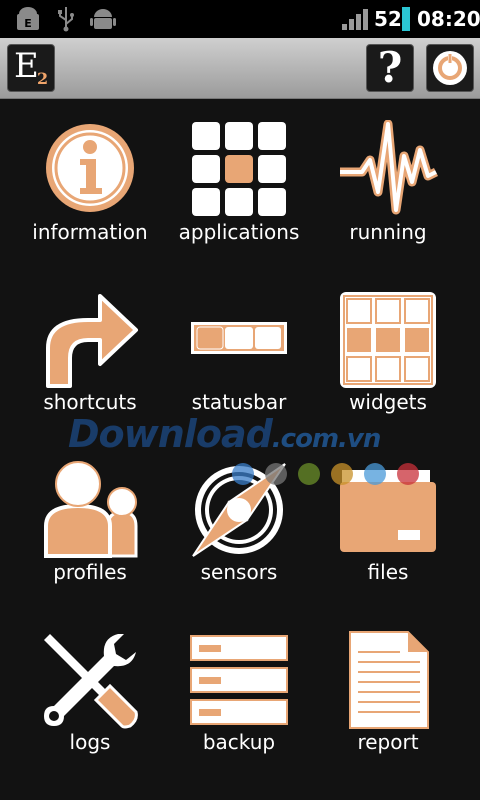 This screenshot has width=480, height=800. What do you see at coordinates (389, 167) in the screenshot?
I see `activity-wave-icon` at bounding box center [389, 167].